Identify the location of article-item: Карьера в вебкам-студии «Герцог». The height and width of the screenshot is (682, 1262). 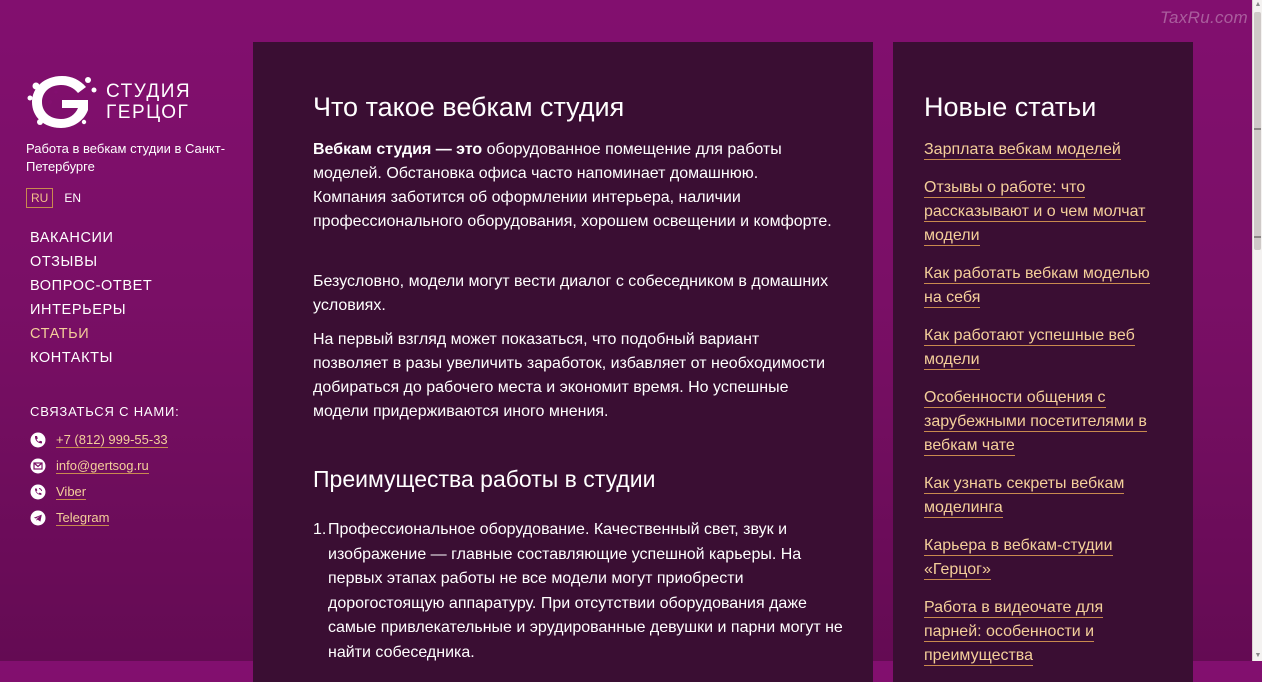
(1044, 558).